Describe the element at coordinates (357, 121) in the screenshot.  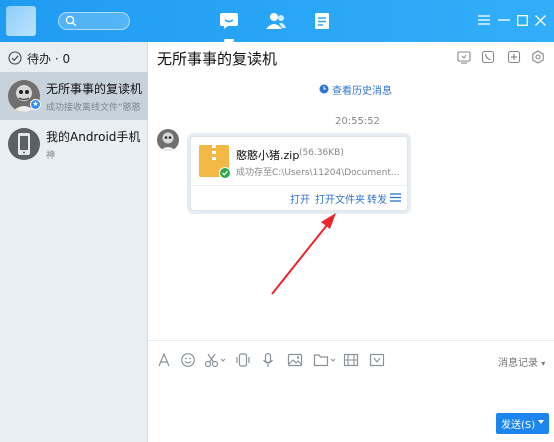
I see `message-timestamp: 20:55:52` at that location.